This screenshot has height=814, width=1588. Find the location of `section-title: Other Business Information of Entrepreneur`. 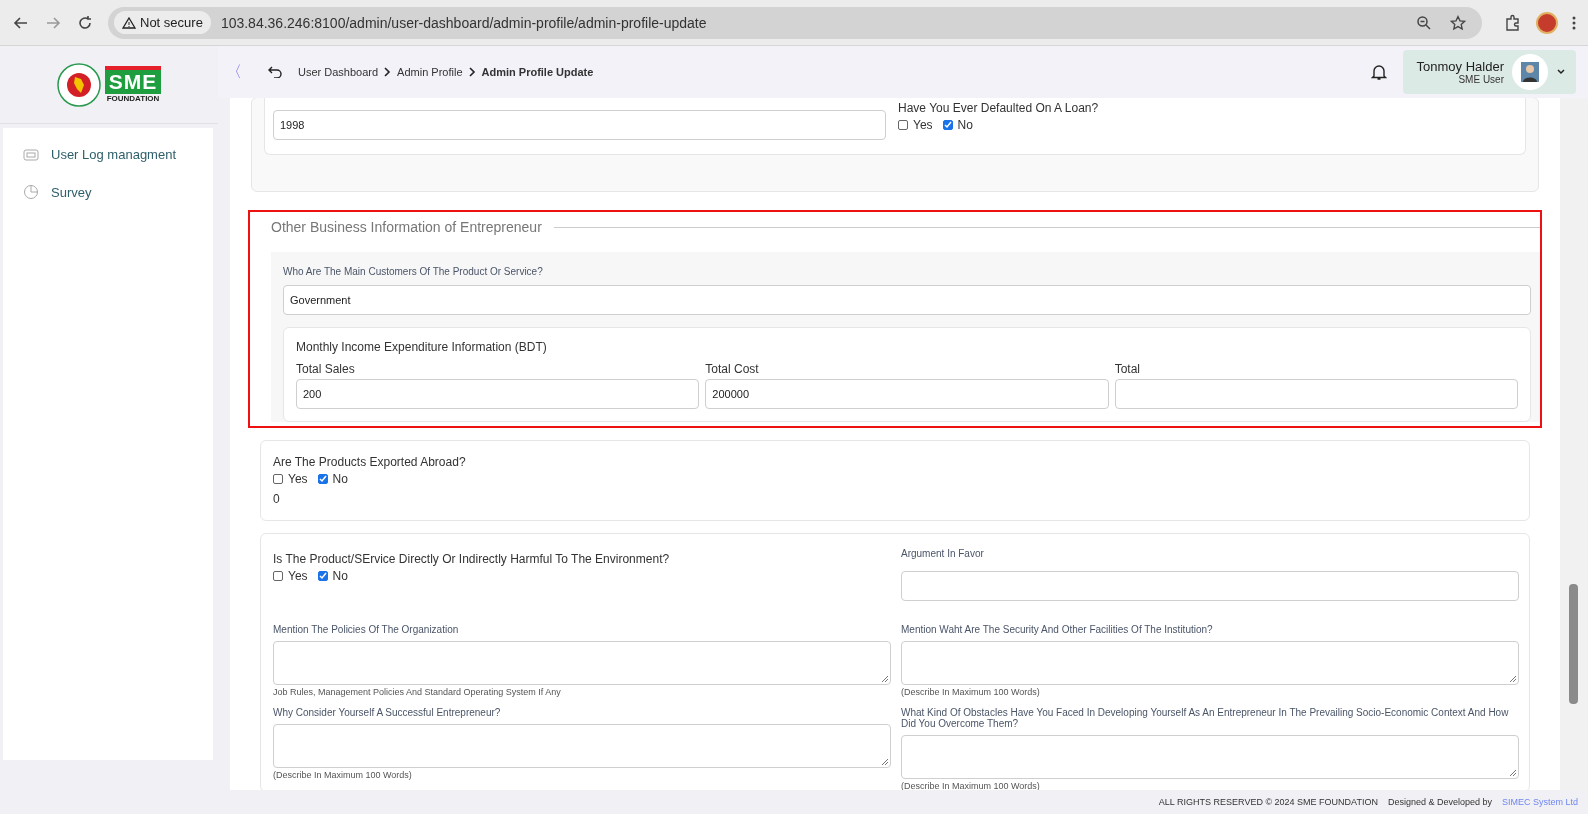

section-title: Other Business Information of Entrepreneur is located at coordinates (406, 227).